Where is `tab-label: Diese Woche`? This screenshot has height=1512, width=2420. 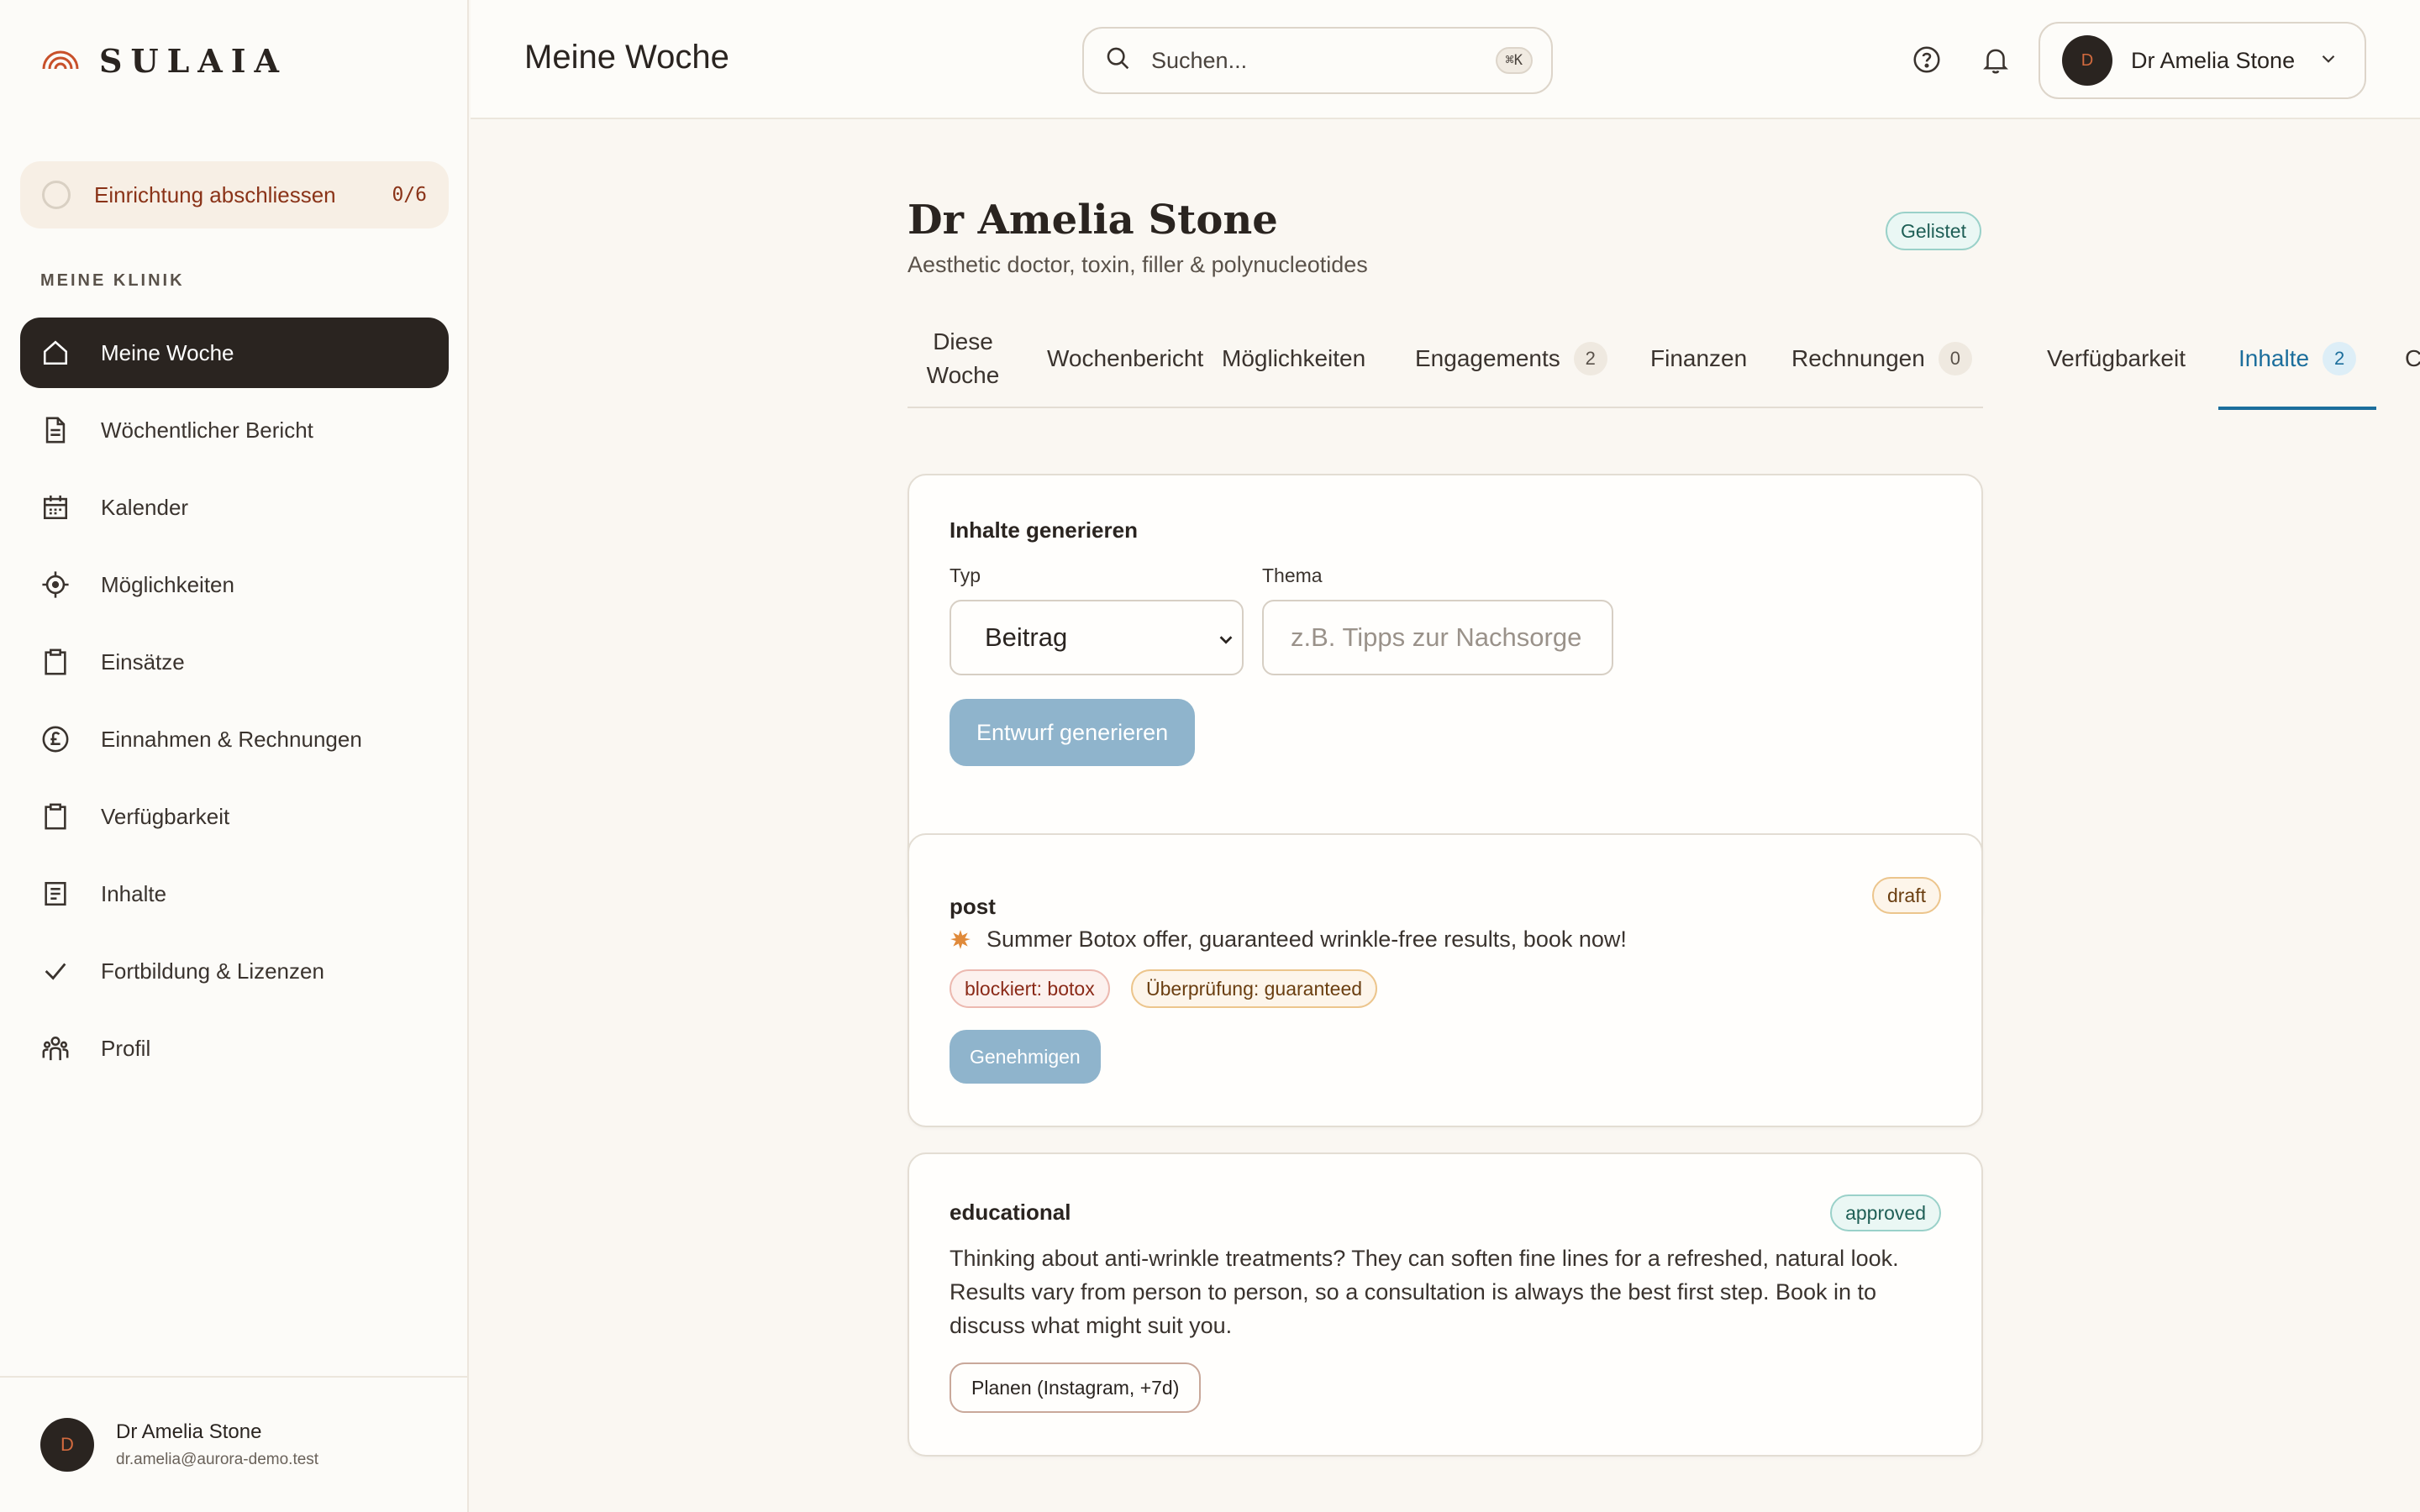
tab-label: Diese Woche is located at coordinates (963, 358).